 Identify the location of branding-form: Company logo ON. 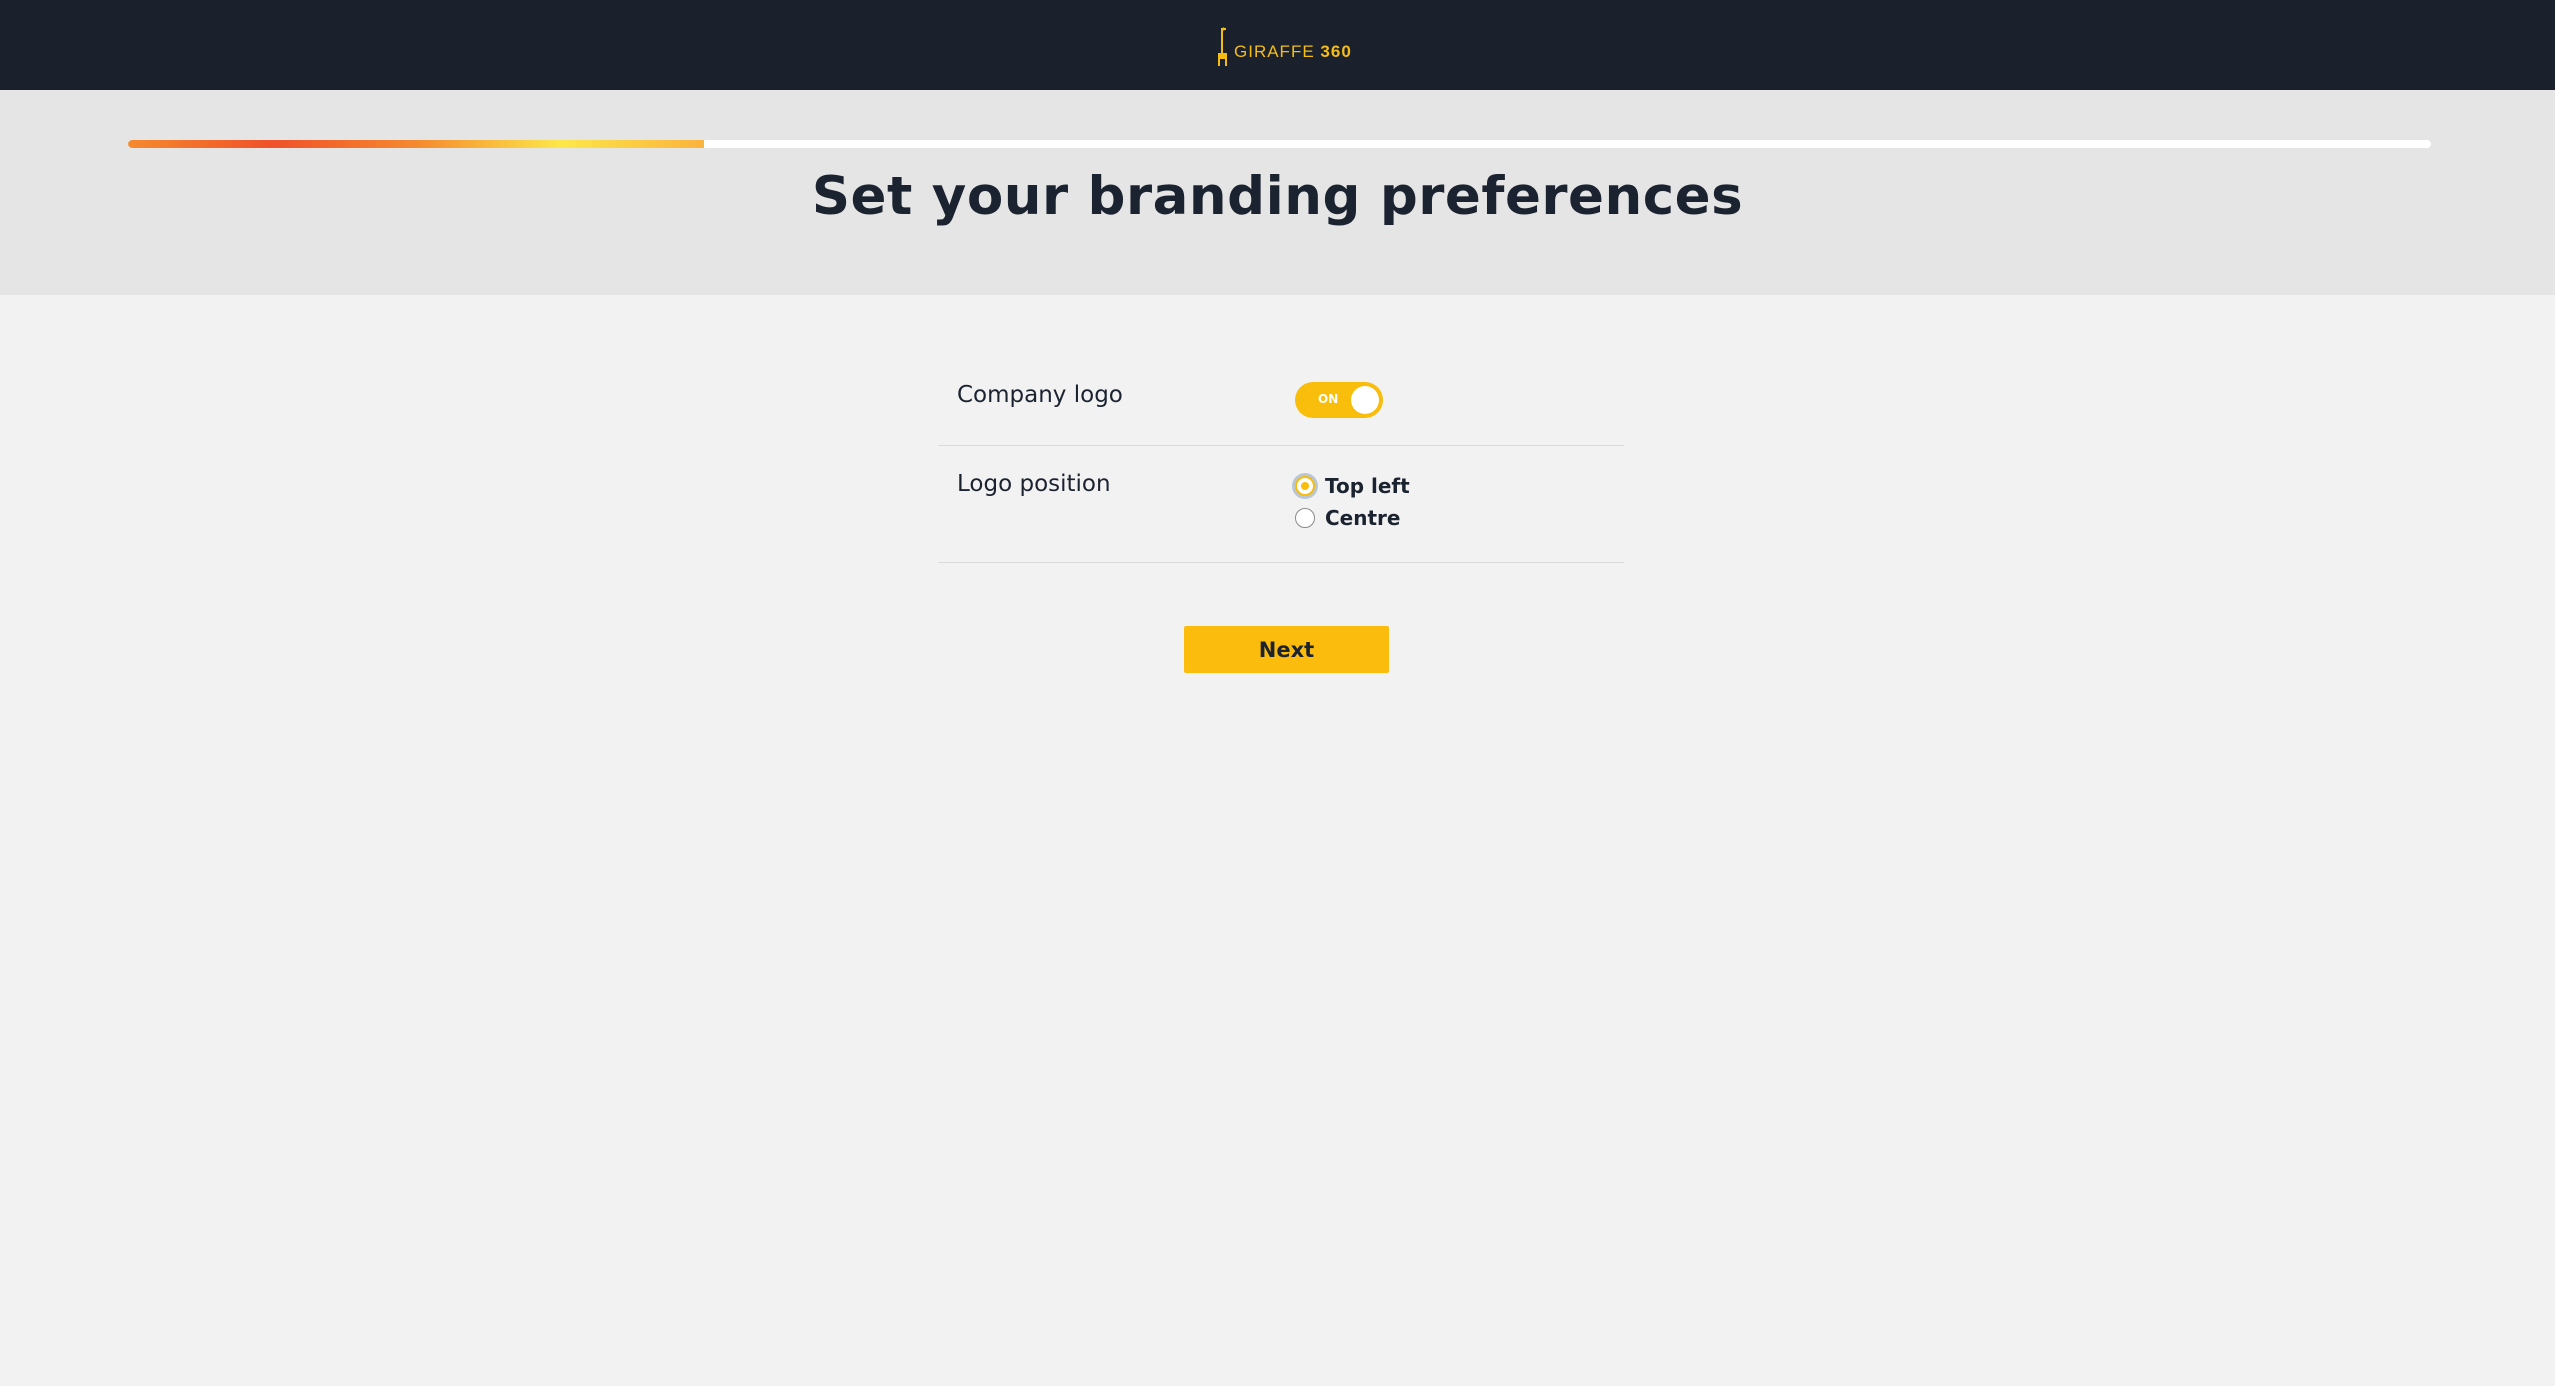
(1281, 461).